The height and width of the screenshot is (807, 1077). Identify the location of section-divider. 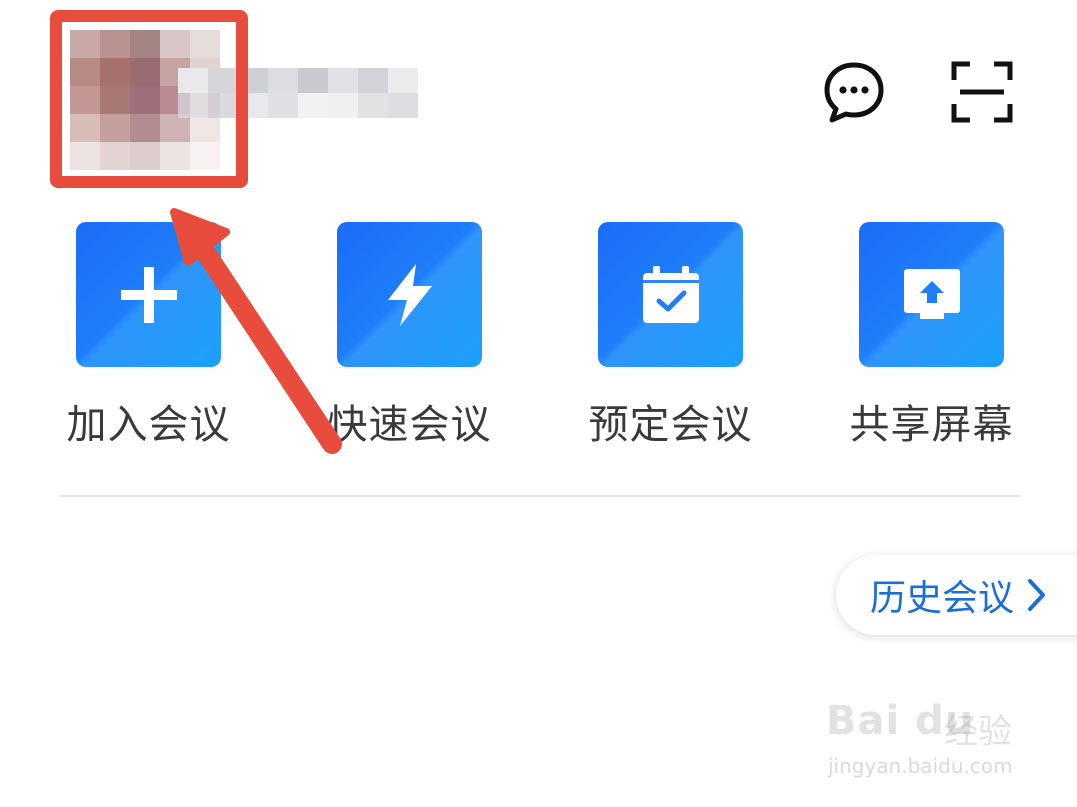
(540, 496).